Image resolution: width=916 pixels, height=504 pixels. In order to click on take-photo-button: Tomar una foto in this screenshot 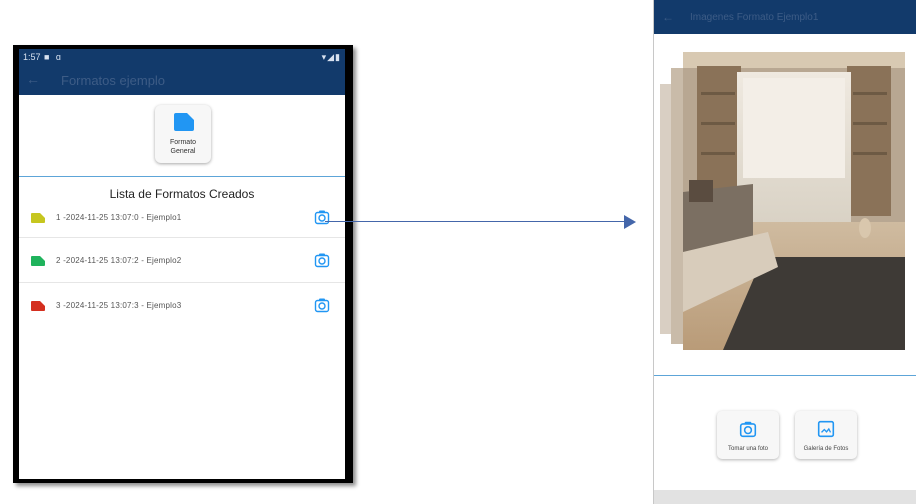, I will do `click(748, 435)`.